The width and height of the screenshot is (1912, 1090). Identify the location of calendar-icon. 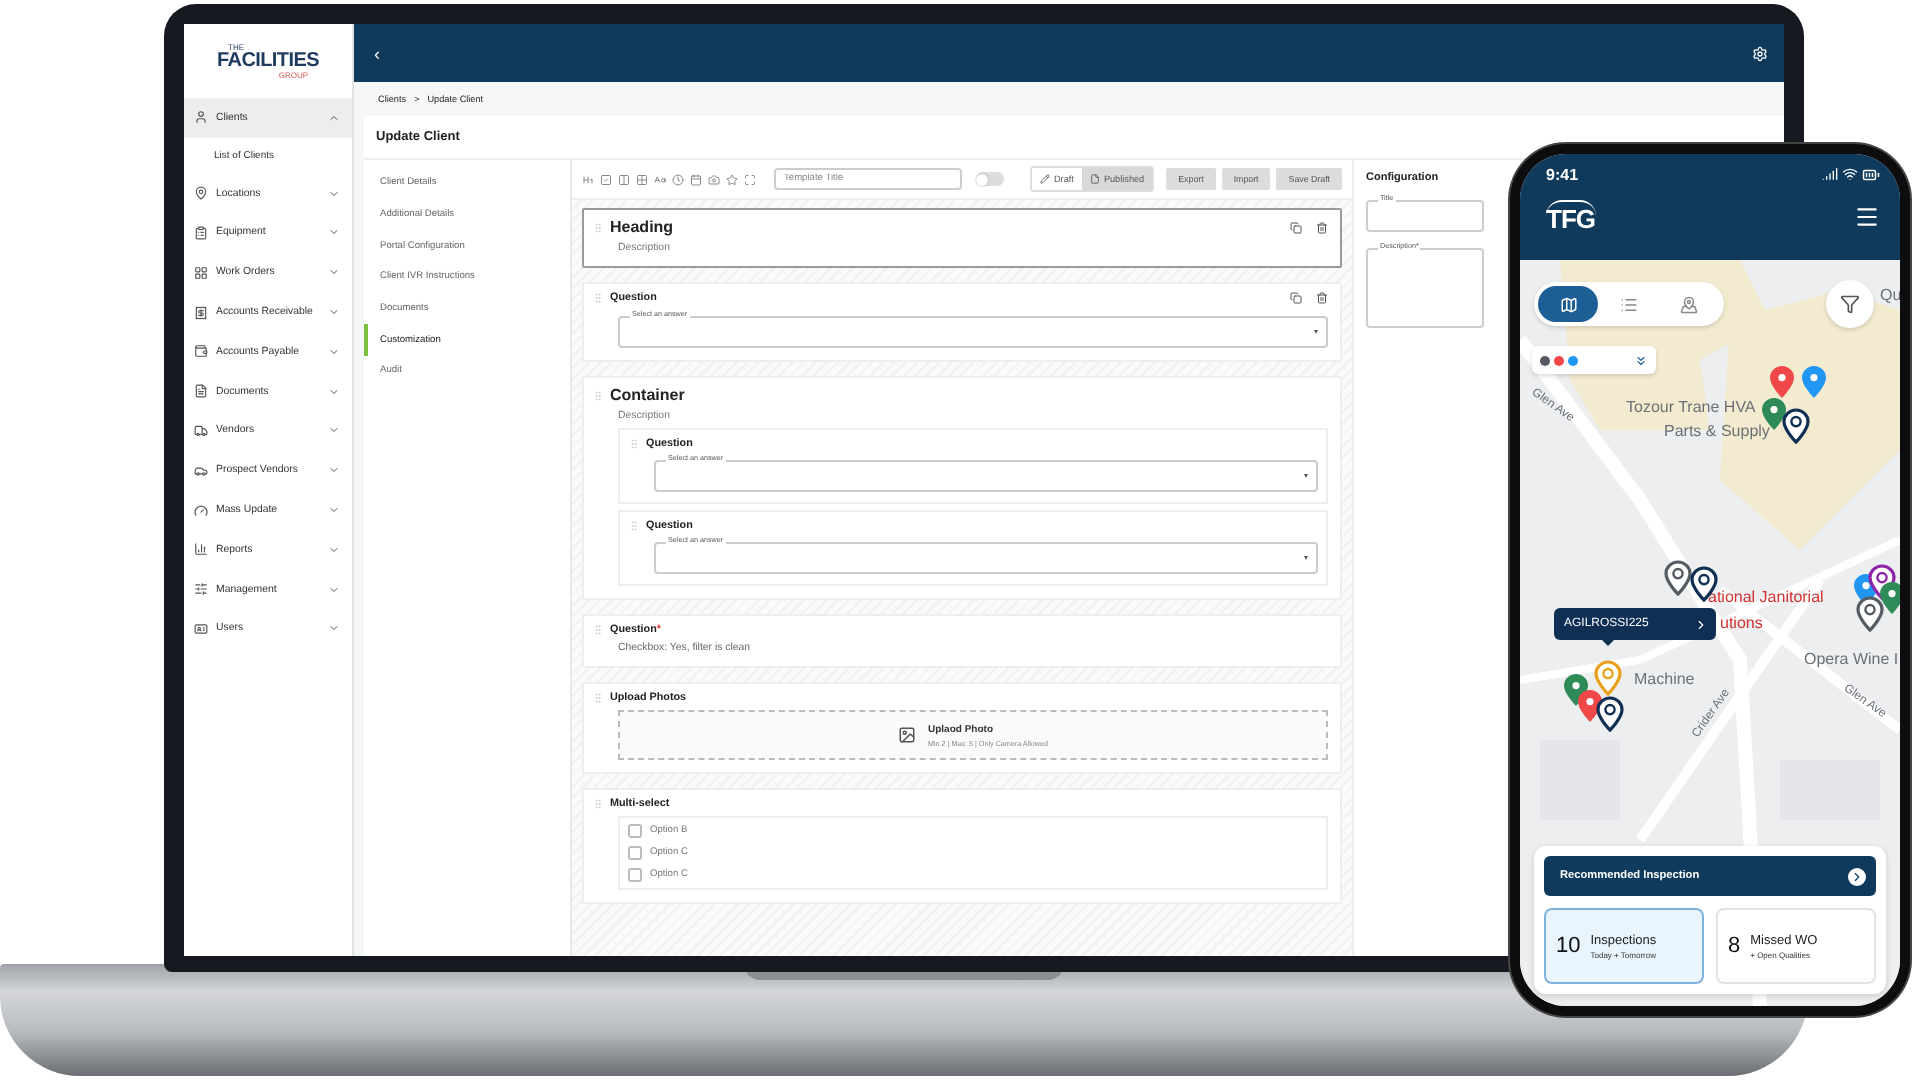
(696, 179).